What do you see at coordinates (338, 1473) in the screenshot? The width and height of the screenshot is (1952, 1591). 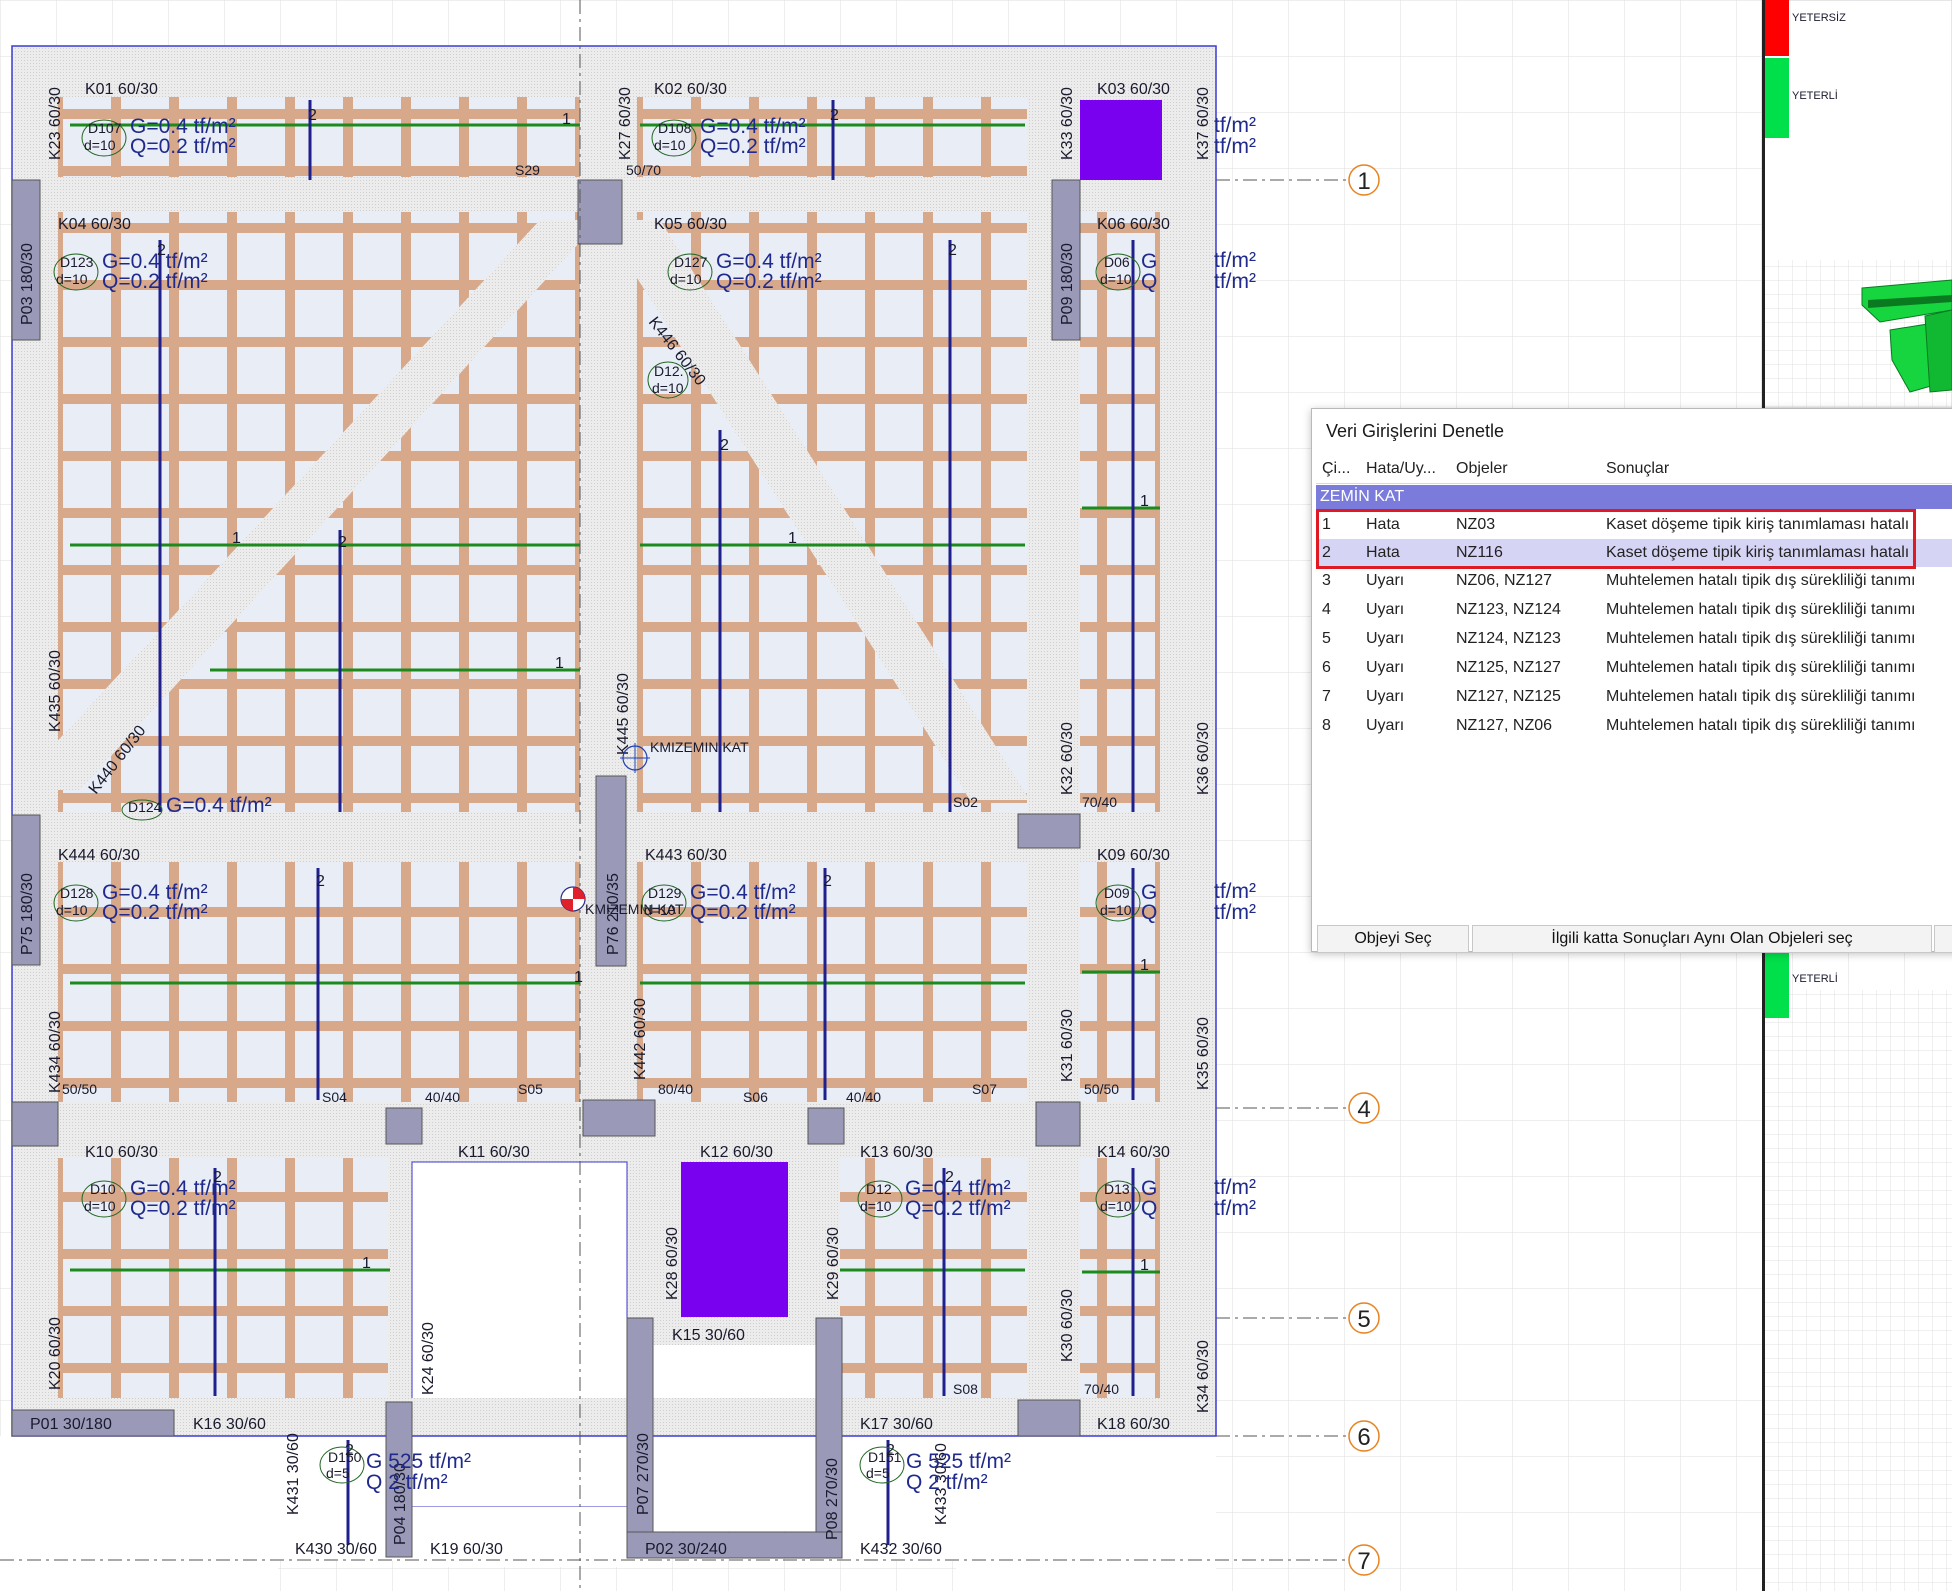 I see `svg-text: d=5` at bounding box center [338, 1473].